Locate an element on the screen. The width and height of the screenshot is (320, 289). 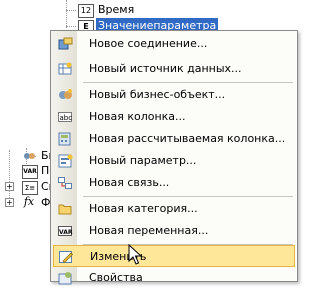
parameter-icon is located at coordinates (65, 161).